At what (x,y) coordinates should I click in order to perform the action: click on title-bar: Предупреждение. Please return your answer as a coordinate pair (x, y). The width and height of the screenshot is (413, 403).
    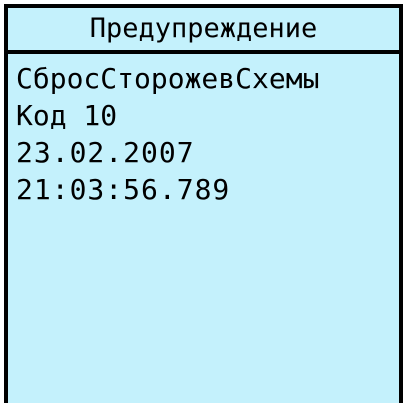
    Looking at the image, I should click on (203, 31).